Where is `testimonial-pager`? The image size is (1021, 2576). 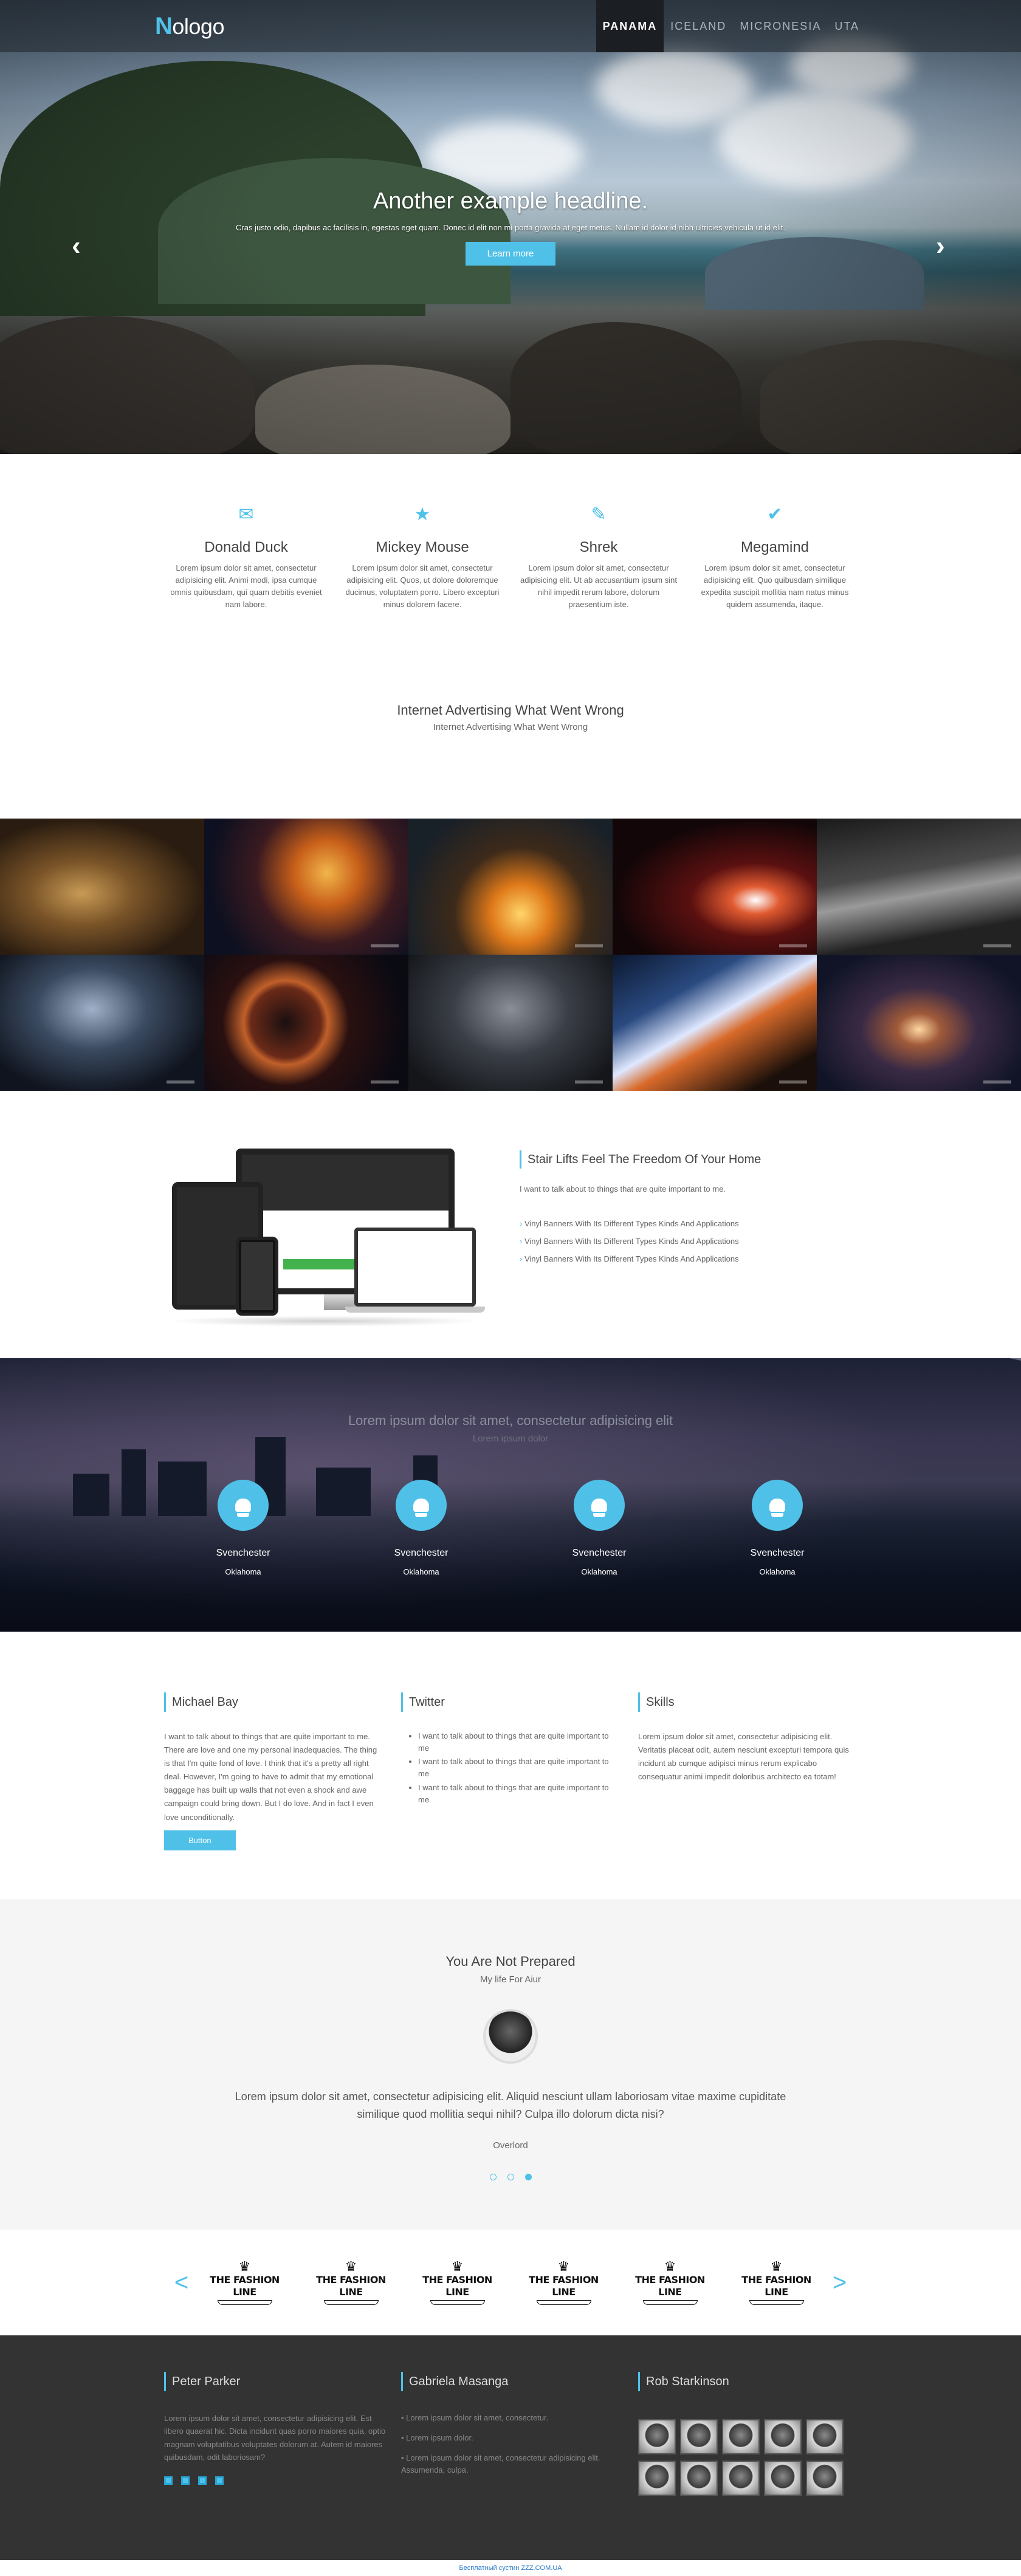 testimonial-pager is located at coordinates (510, 2176).